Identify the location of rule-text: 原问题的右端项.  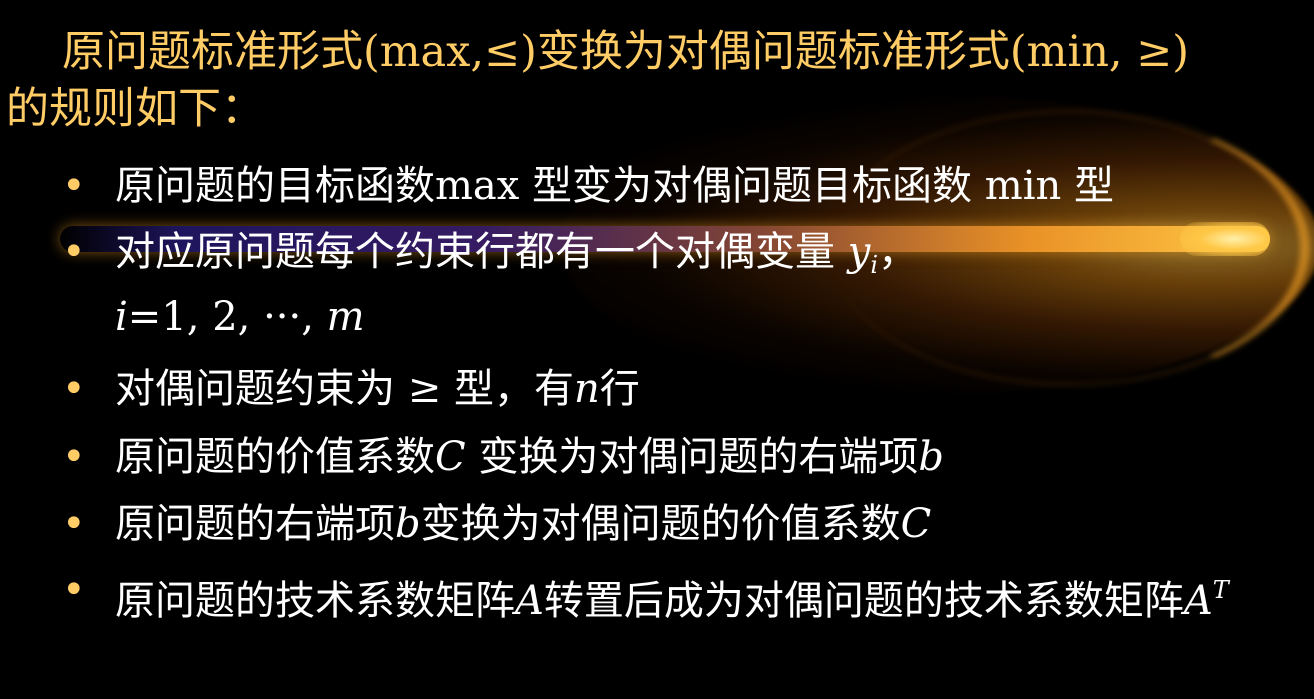
(255, 524).